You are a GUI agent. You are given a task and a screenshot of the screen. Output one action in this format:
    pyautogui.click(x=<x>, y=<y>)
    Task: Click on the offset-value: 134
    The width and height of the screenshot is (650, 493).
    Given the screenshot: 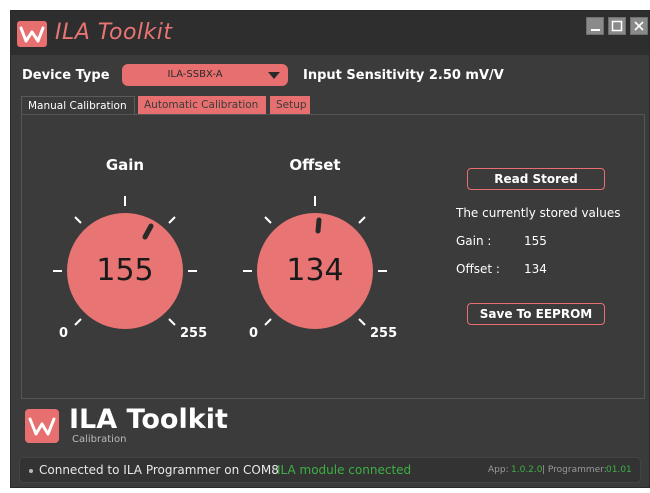 What is the action you would take?
    pyautogui.click(x=315, y=270)
    